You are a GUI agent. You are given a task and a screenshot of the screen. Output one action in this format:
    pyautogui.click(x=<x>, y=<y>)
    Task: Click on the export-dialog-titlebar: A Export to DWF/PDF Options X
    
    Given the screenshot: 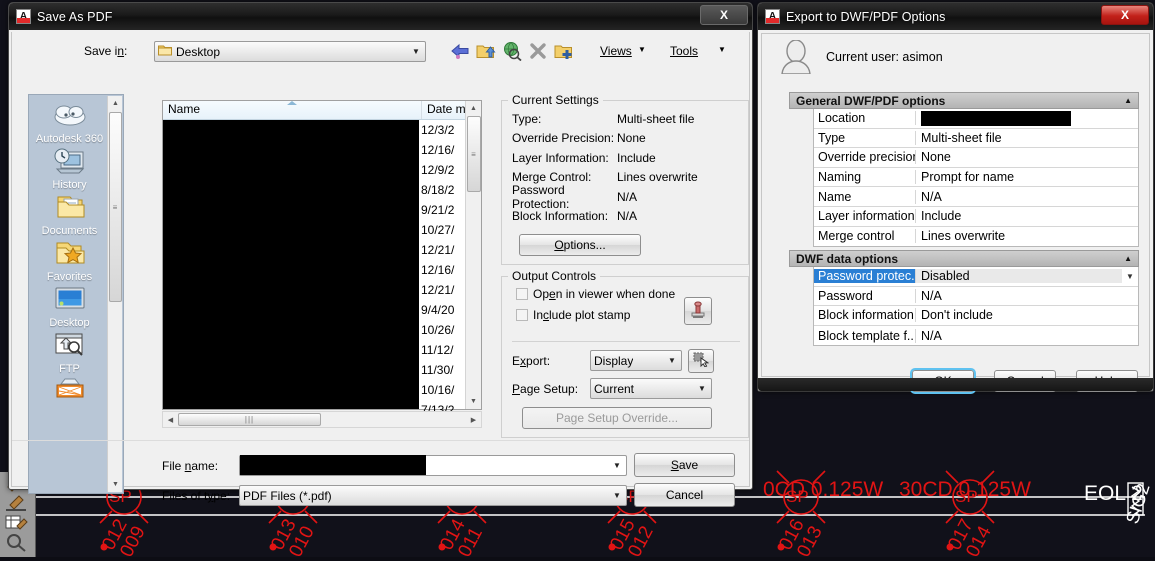 What is the action you would take?
    pyautogui.click(x=955, y=16)
    